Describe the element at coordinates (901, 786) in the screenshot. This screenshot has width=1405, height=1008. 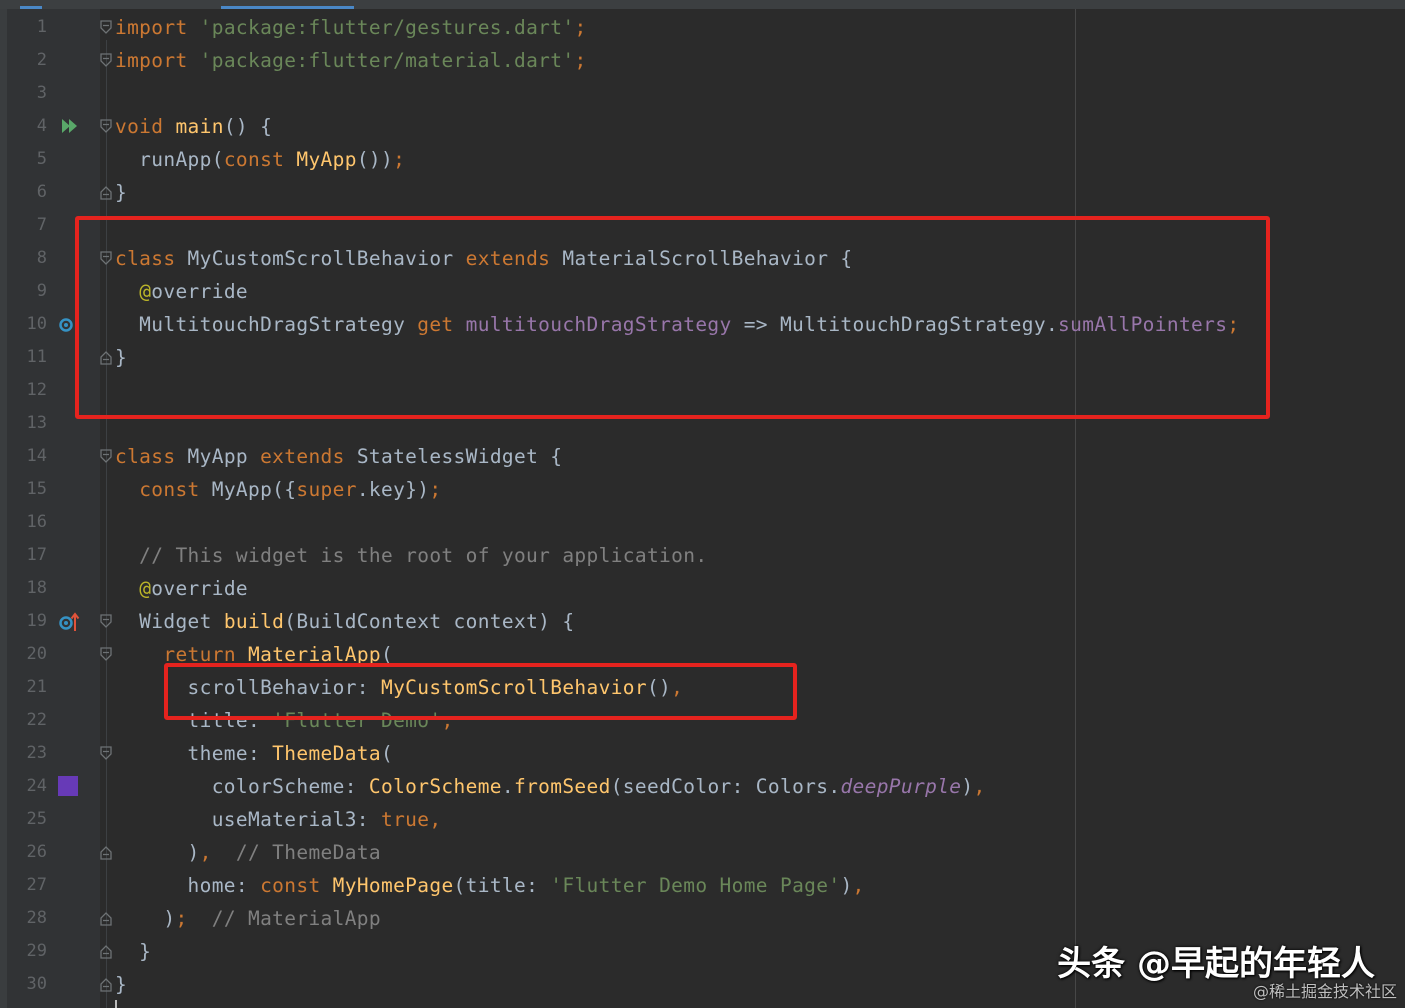
I see `code-token: deepPurple` at that location.